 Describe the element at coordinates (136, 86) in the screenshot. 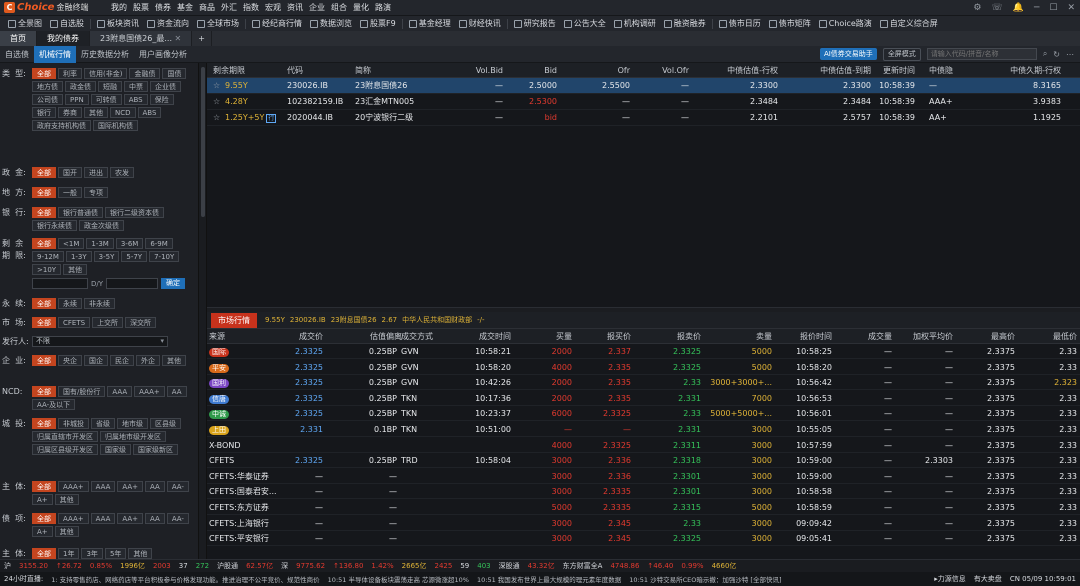

I see `filter-chip-type-8: 中票` at that location.